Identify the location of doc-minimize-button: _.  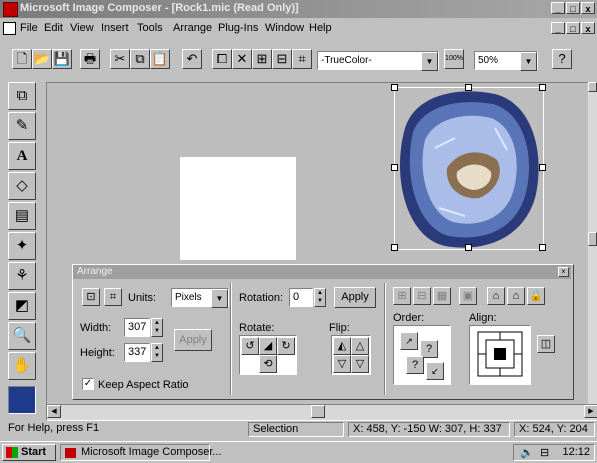
(558, 28).